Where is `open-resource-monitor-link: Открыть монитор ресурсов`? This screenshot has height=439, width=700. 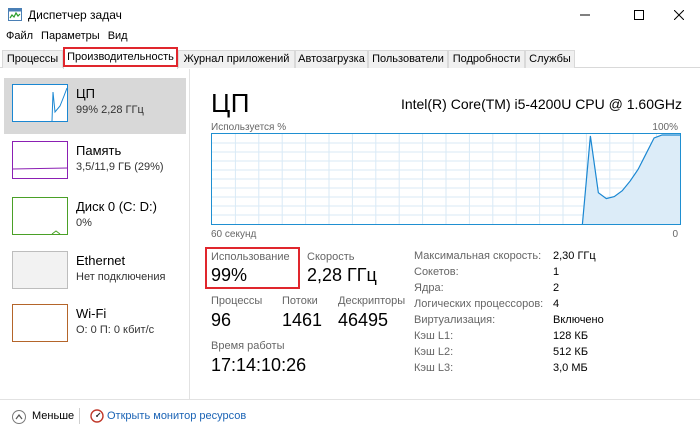 open-resource-monitor-link: Открыть монитор ресурсов is located at coordinates (176, 416).